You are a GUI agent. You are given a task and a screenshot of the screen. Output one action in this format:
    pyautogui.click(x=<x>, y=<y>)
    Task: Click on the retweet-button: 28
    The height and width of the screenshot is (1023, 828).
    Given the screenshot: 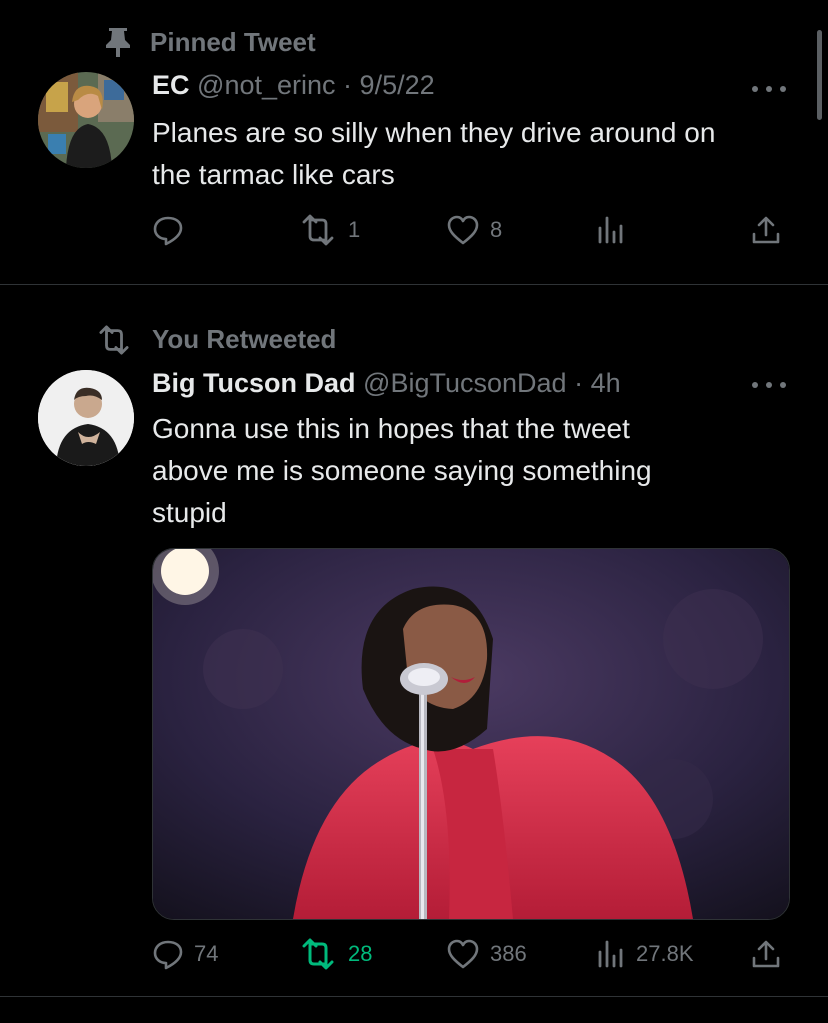 What is the action you would take?
    pyautogui.click(x=335, y=954)
    